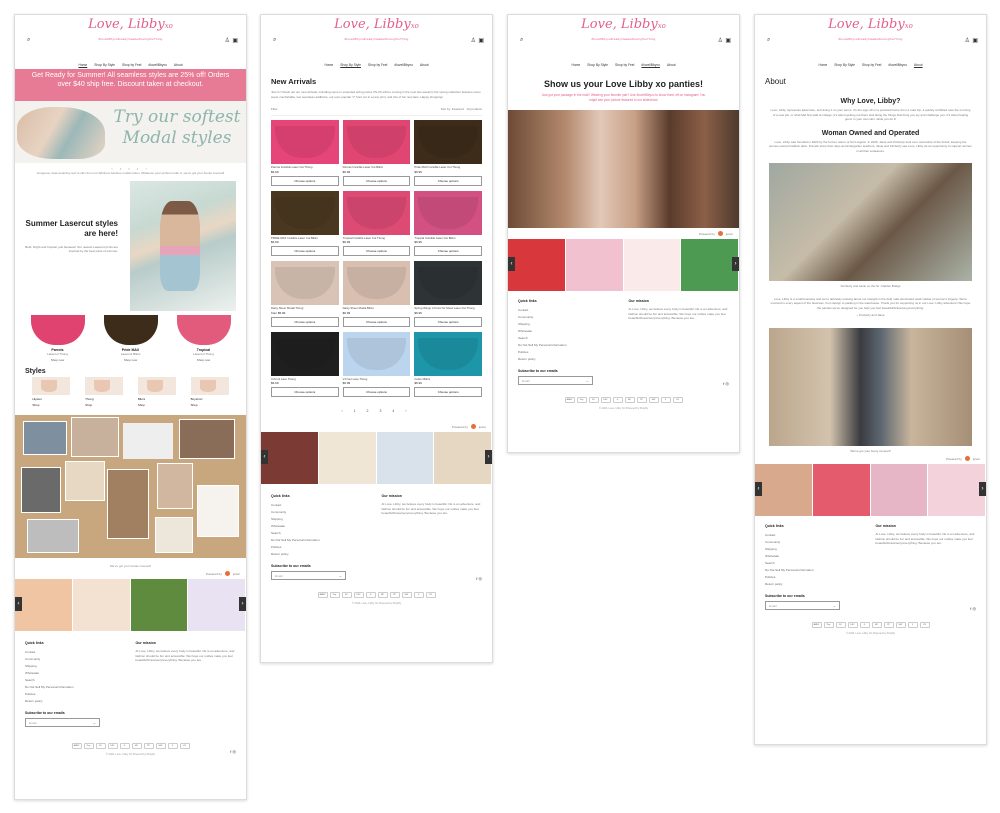 This screenshot has width=1000, height=813. Describe the element at coordinates (130, 132) in the screenshot. I see `hero-slide: Try our softest Modal styles` at that location.